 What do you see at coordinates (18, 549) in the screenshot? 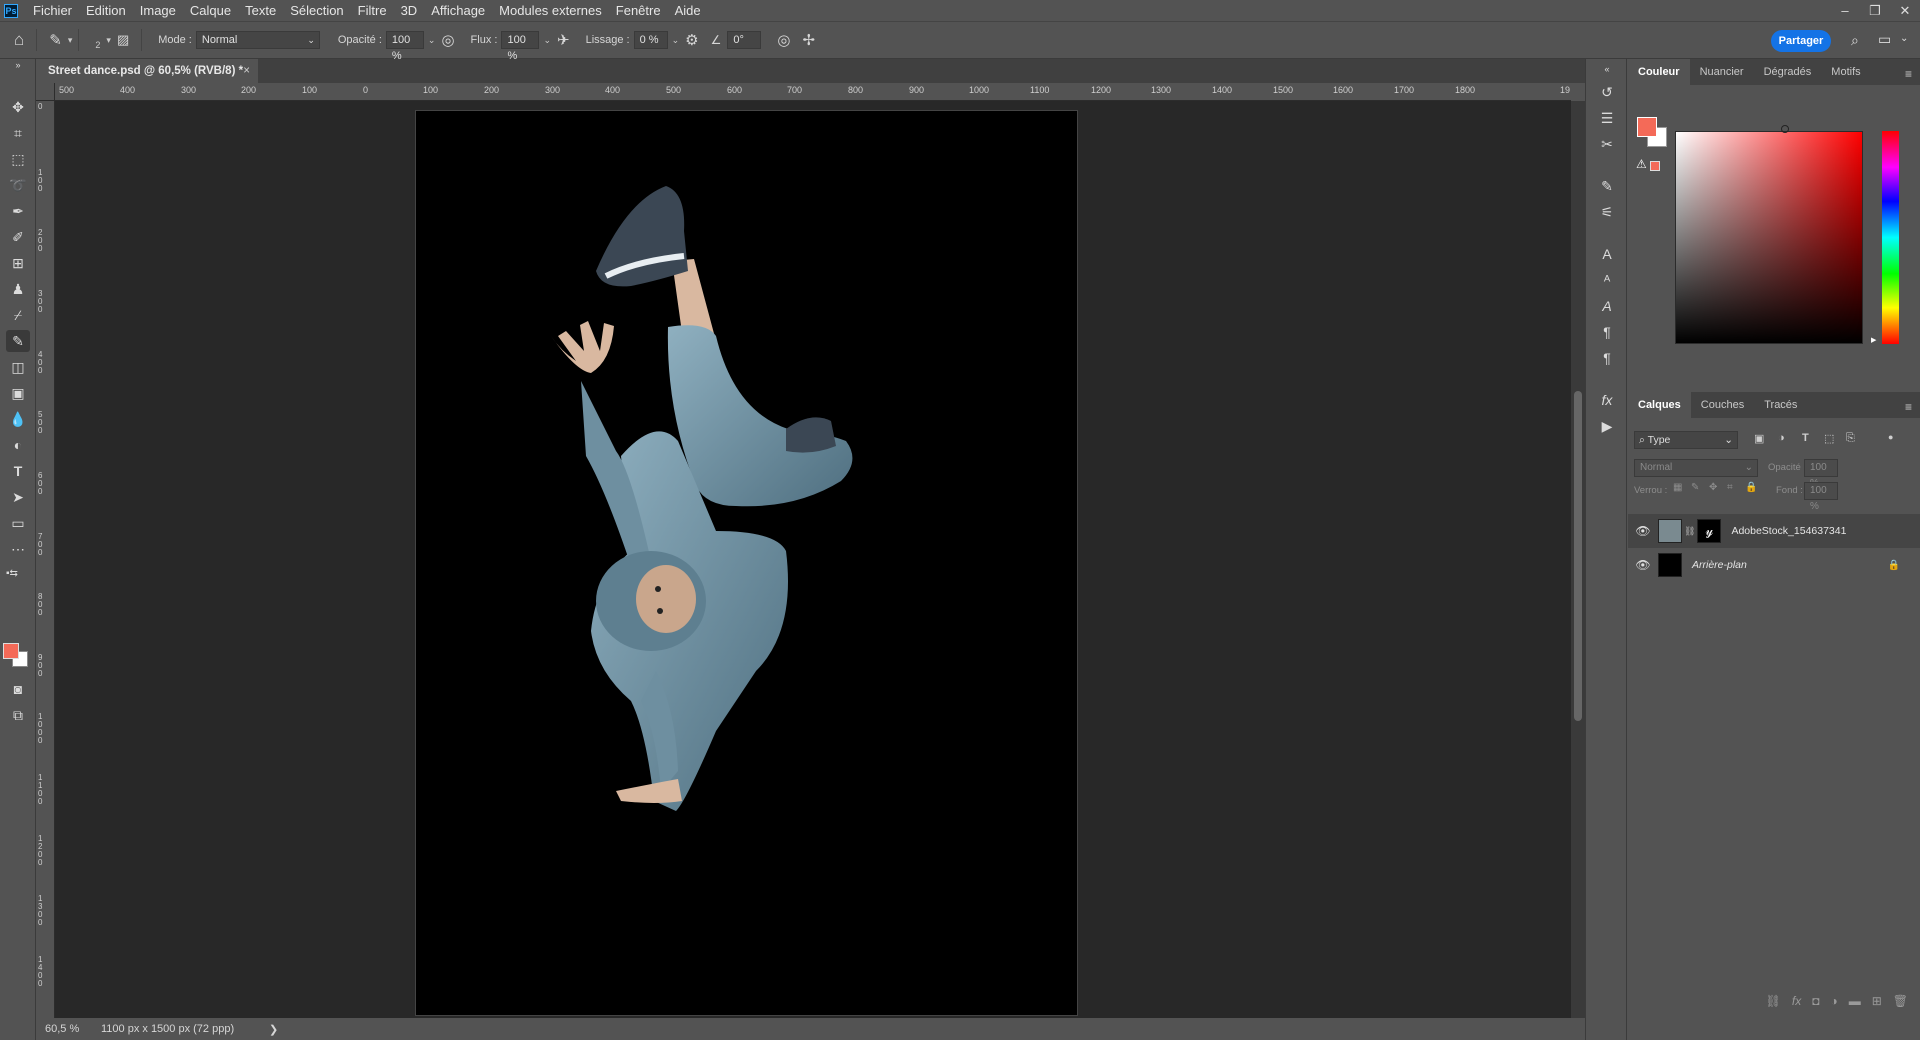
I see `more-tools-icon: ⋯` at bounding box center [18, 549].